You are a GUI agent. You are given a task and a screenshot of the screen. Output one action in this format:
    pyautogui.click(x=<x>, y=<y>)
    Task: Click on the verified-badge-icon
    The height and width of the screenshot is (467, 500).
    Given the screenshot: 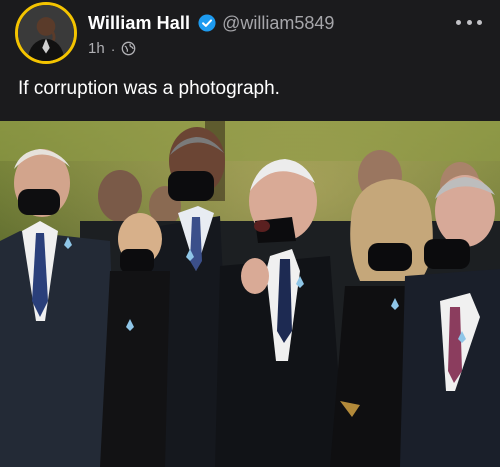 What is the action you would take?
    pyautogui.click(x=207, y=23)
    